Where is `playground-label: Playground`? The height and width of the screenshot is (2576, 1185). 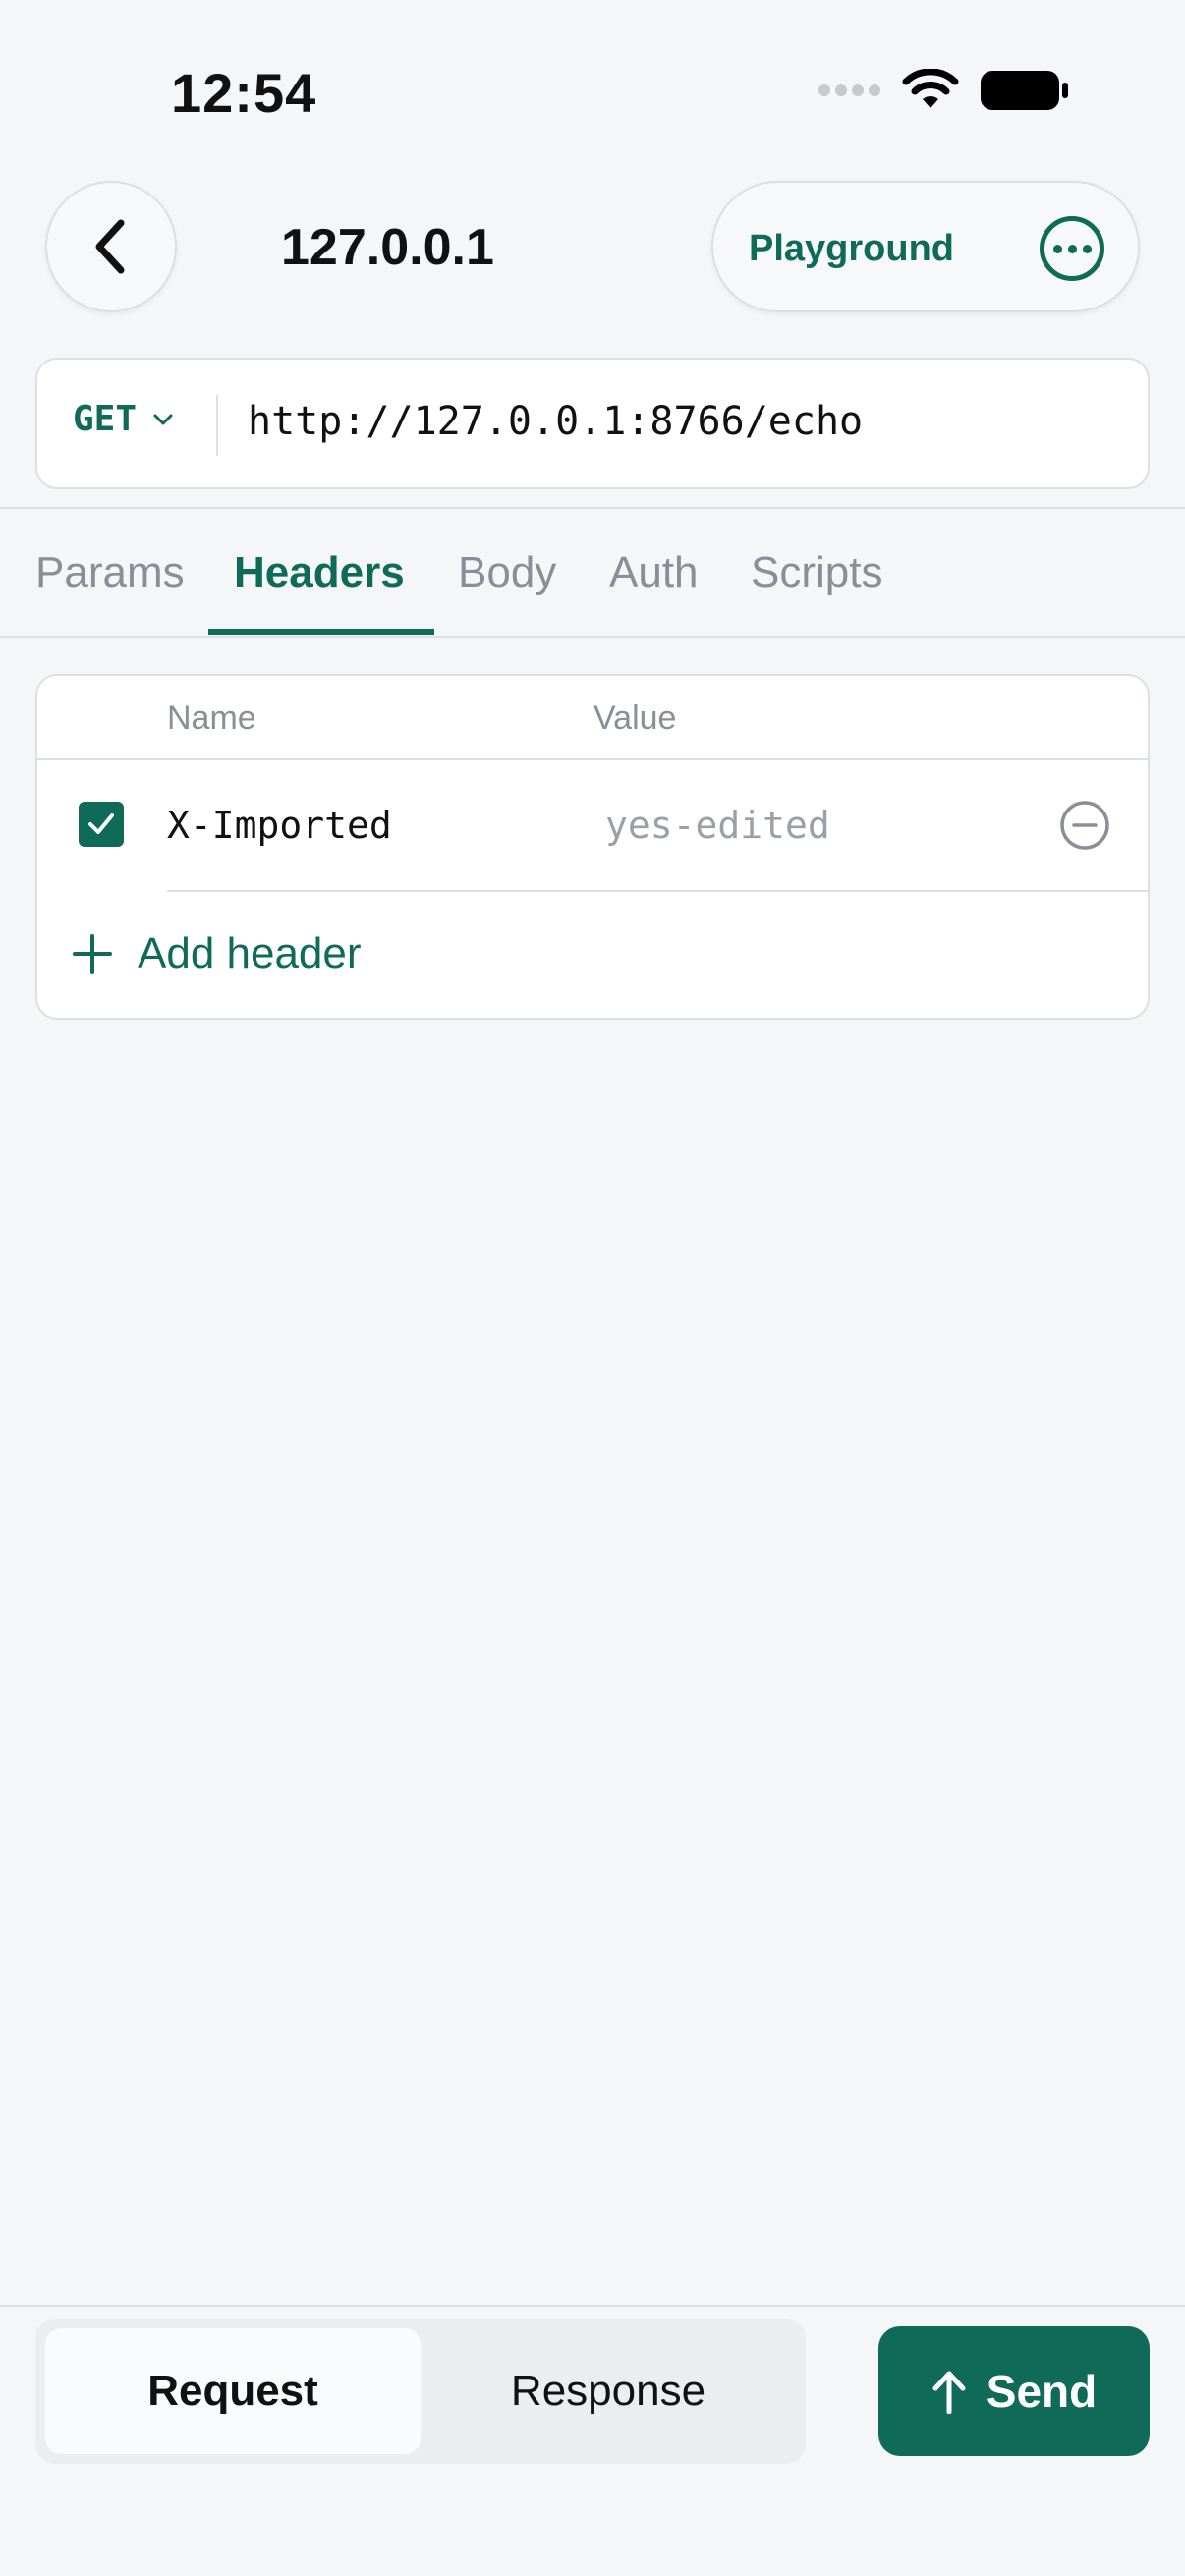
playground-label: Playground is located at coordinates (852, 249).